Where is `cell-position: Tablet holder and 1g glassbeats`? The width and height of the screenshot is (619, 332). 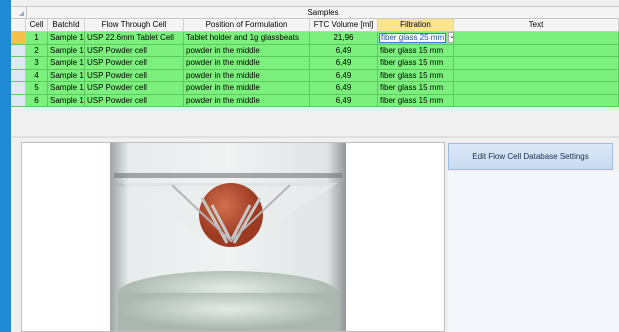
cell-position: Tablet holder and 1g glassbeats is located at coordinates (247, 38).